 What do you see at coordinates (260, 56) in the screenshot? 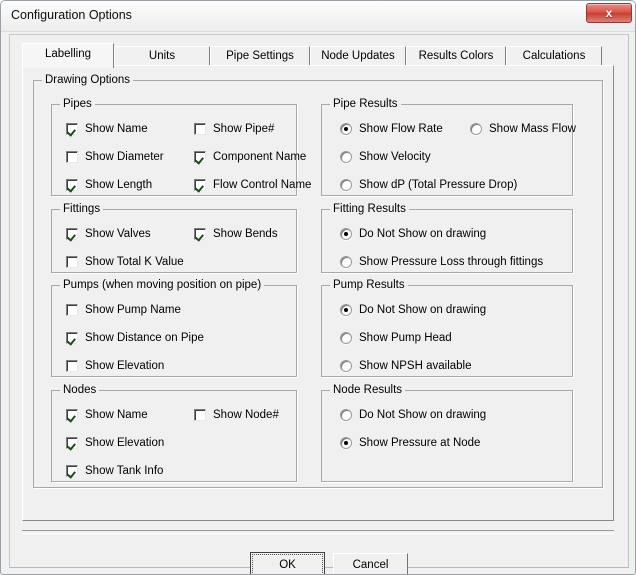
I see `tab-pipe-settings: Pipe Settings` at bounding box center [260, 56].